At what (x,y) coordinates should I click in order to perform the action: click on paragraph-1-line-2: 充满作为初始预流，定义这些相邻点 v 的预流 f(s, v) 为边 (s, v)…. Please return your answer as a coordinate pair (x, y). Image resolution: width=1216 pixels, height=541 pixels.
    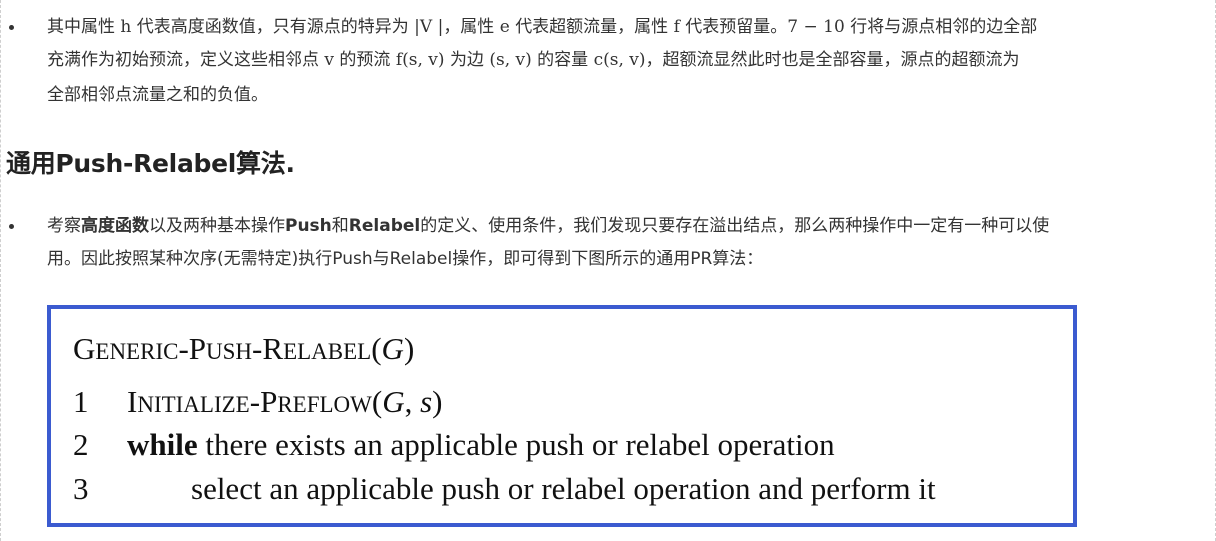
    Looking at the image, I should click on (627, 60).